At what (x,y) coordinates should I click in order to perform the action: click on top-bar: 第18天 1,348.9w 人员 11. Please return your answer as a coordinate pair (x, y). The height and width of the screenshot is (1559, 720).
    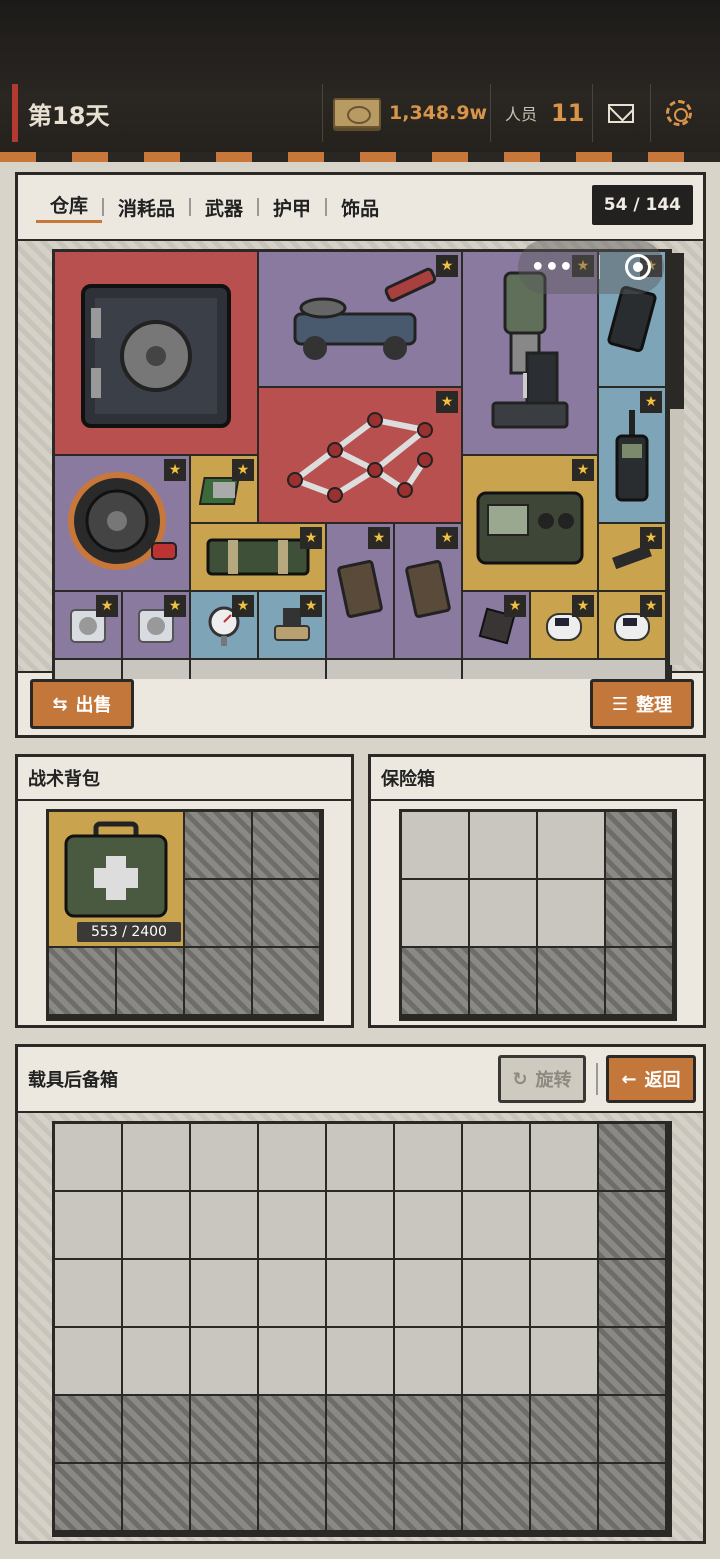
    Looking at the image, I should click on (360, 81).